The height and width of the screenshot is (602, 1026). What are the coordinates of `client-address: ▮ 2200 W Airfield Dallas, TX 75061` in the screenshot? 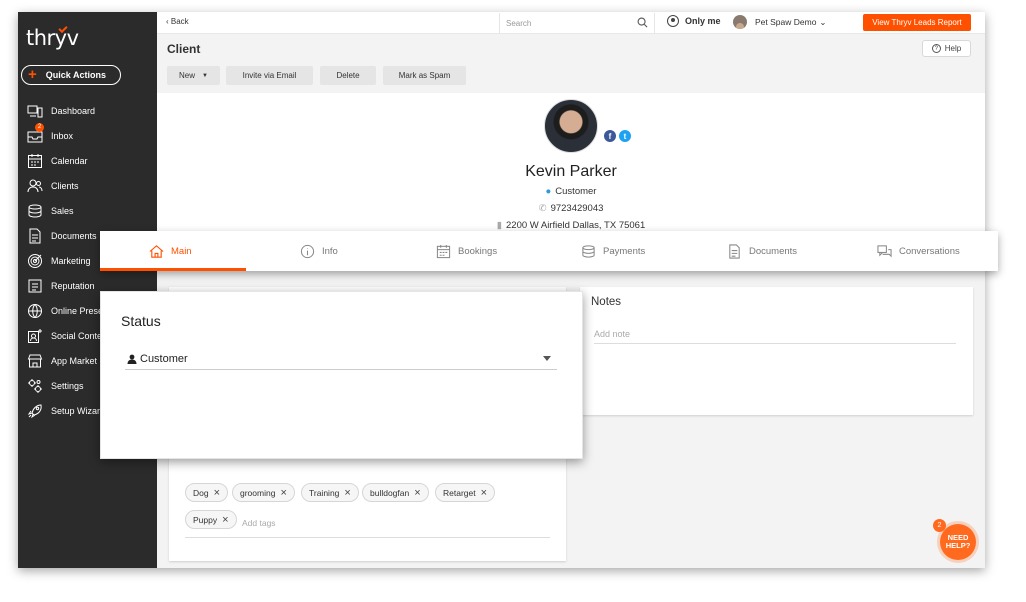 It's located at (571, 225).